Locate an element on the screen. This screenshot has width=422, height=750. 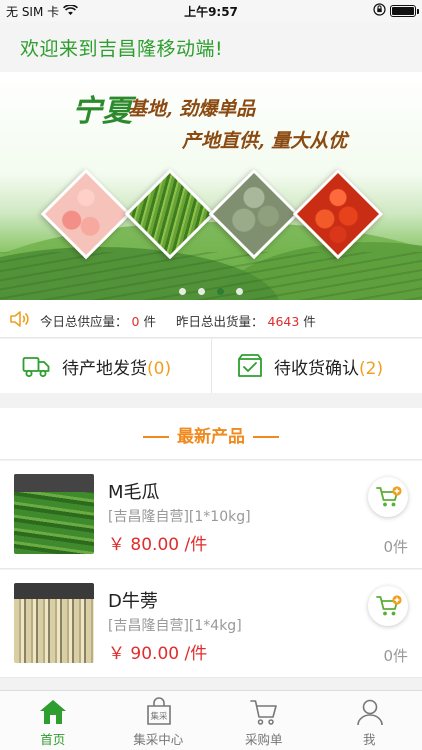
today-supply-label: 今日总供应量： is located at coordinates (84, 321).